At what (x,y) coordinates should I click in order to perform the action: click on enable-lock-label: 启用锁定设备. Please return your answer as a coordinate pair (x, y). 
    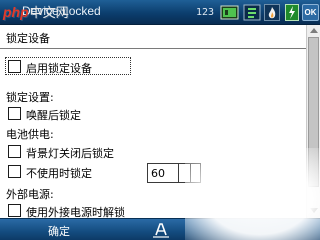
    Looking at the image, I should click on (59, 68).